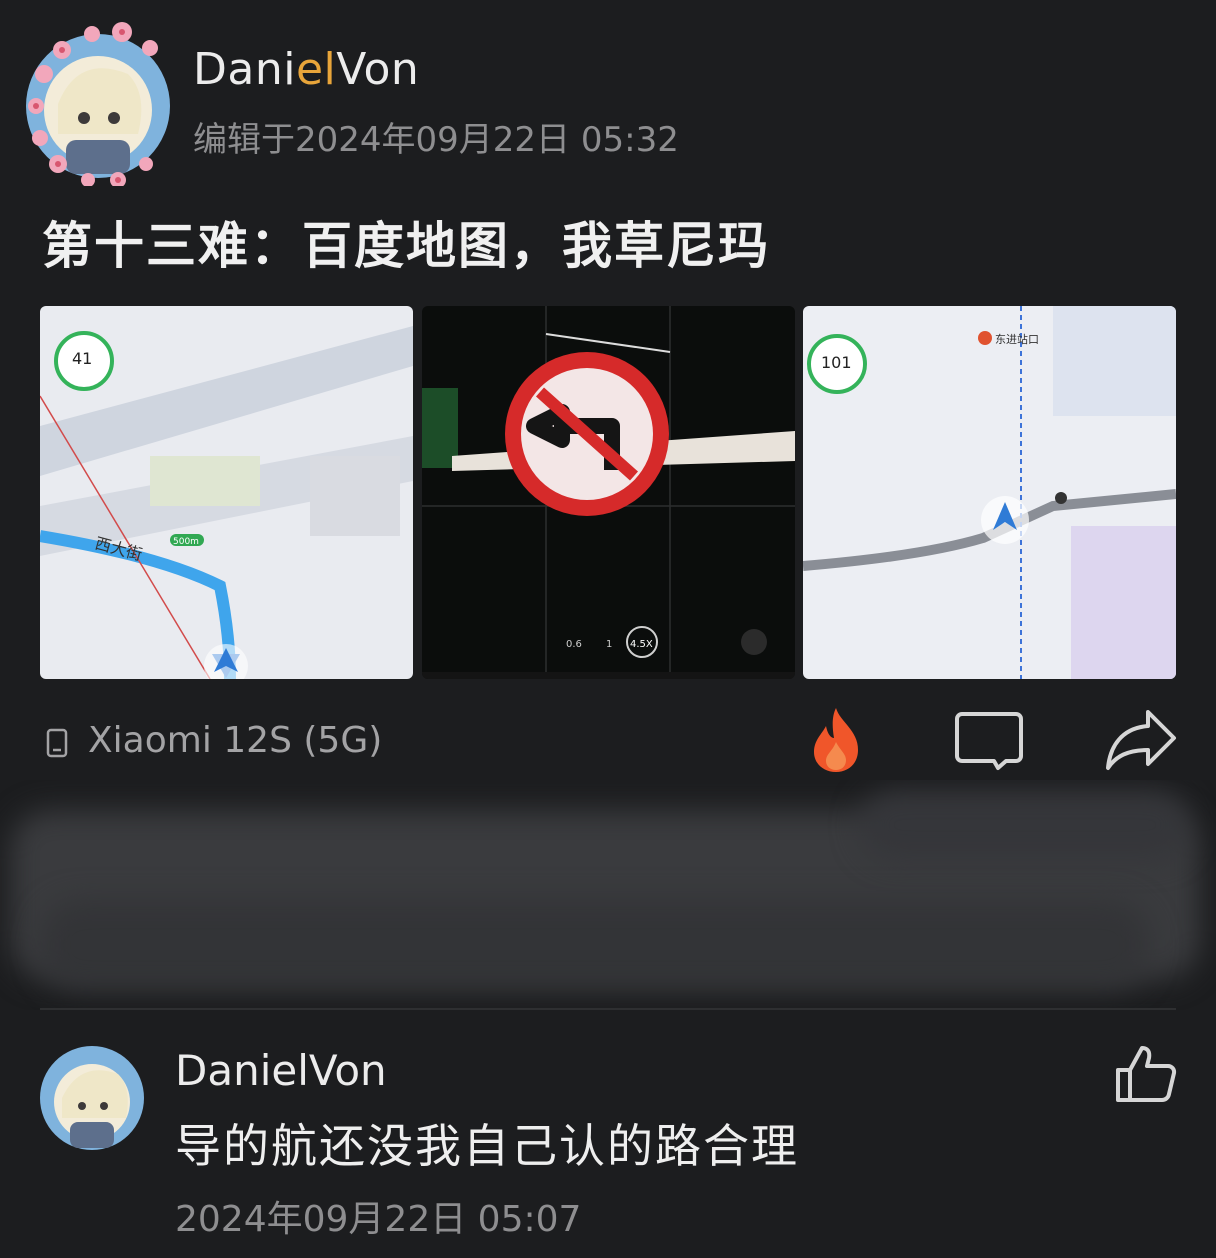  What do you see at coordinates (406, 246) in the screenshot?
I see `post-title: 第十三难：百度地图，我草尼玛` at bounding box center [406, 246].